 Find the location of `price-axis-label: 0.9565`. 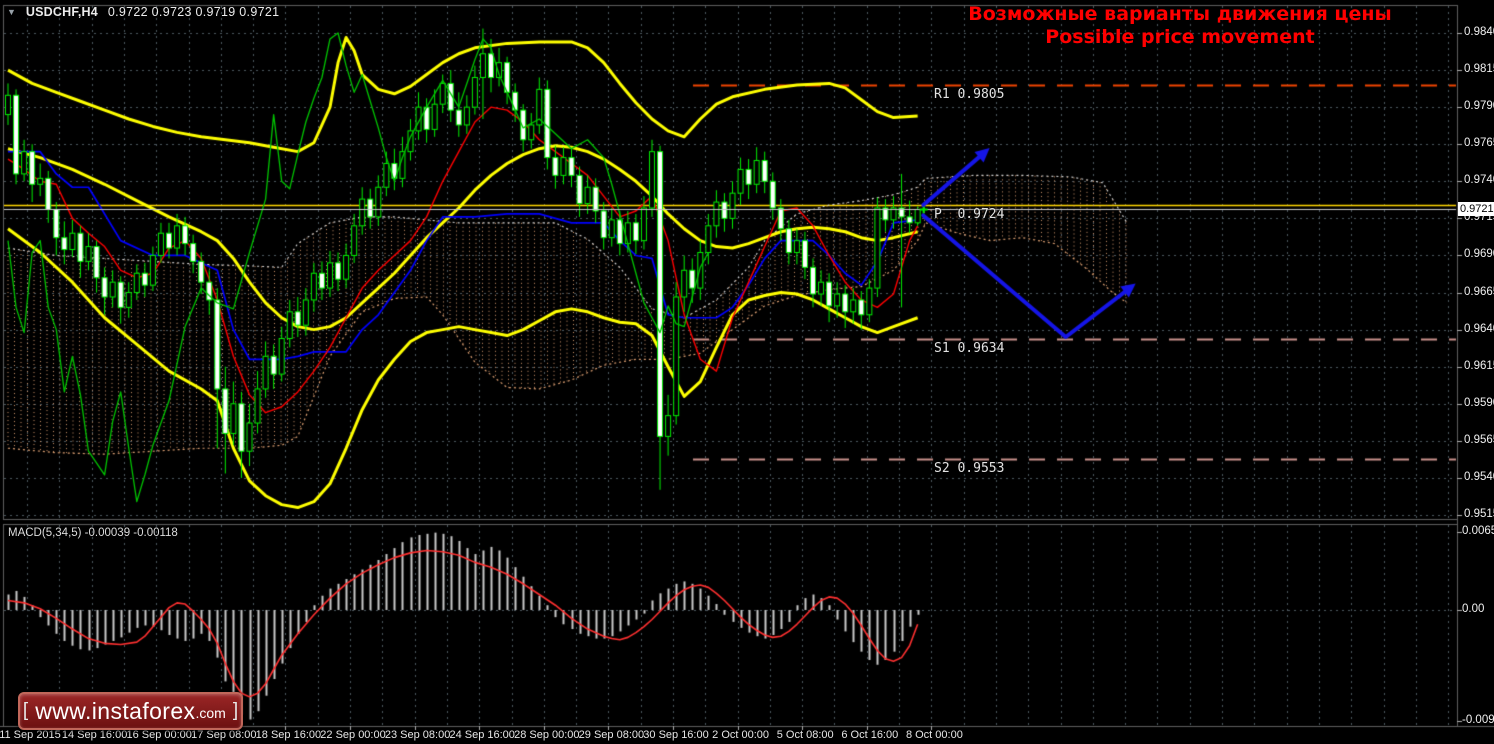

price-axis-label: 0.9565 is located at coordinates (1479, 439).